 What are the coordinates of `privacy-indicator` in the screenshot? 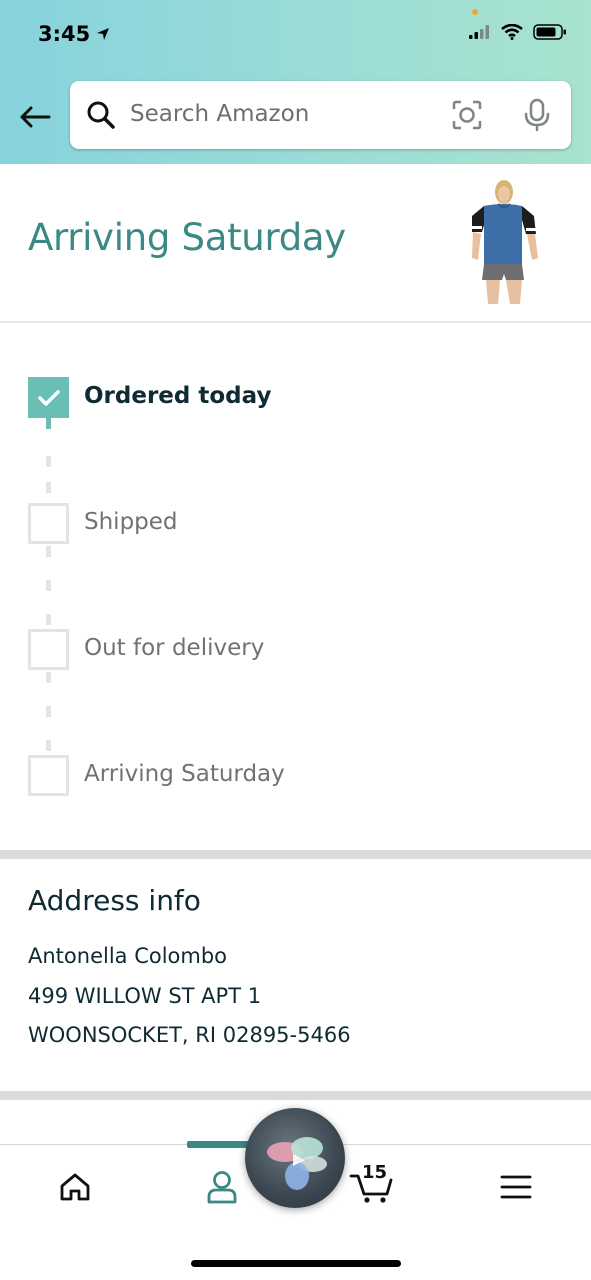 It's located at (475, 12).